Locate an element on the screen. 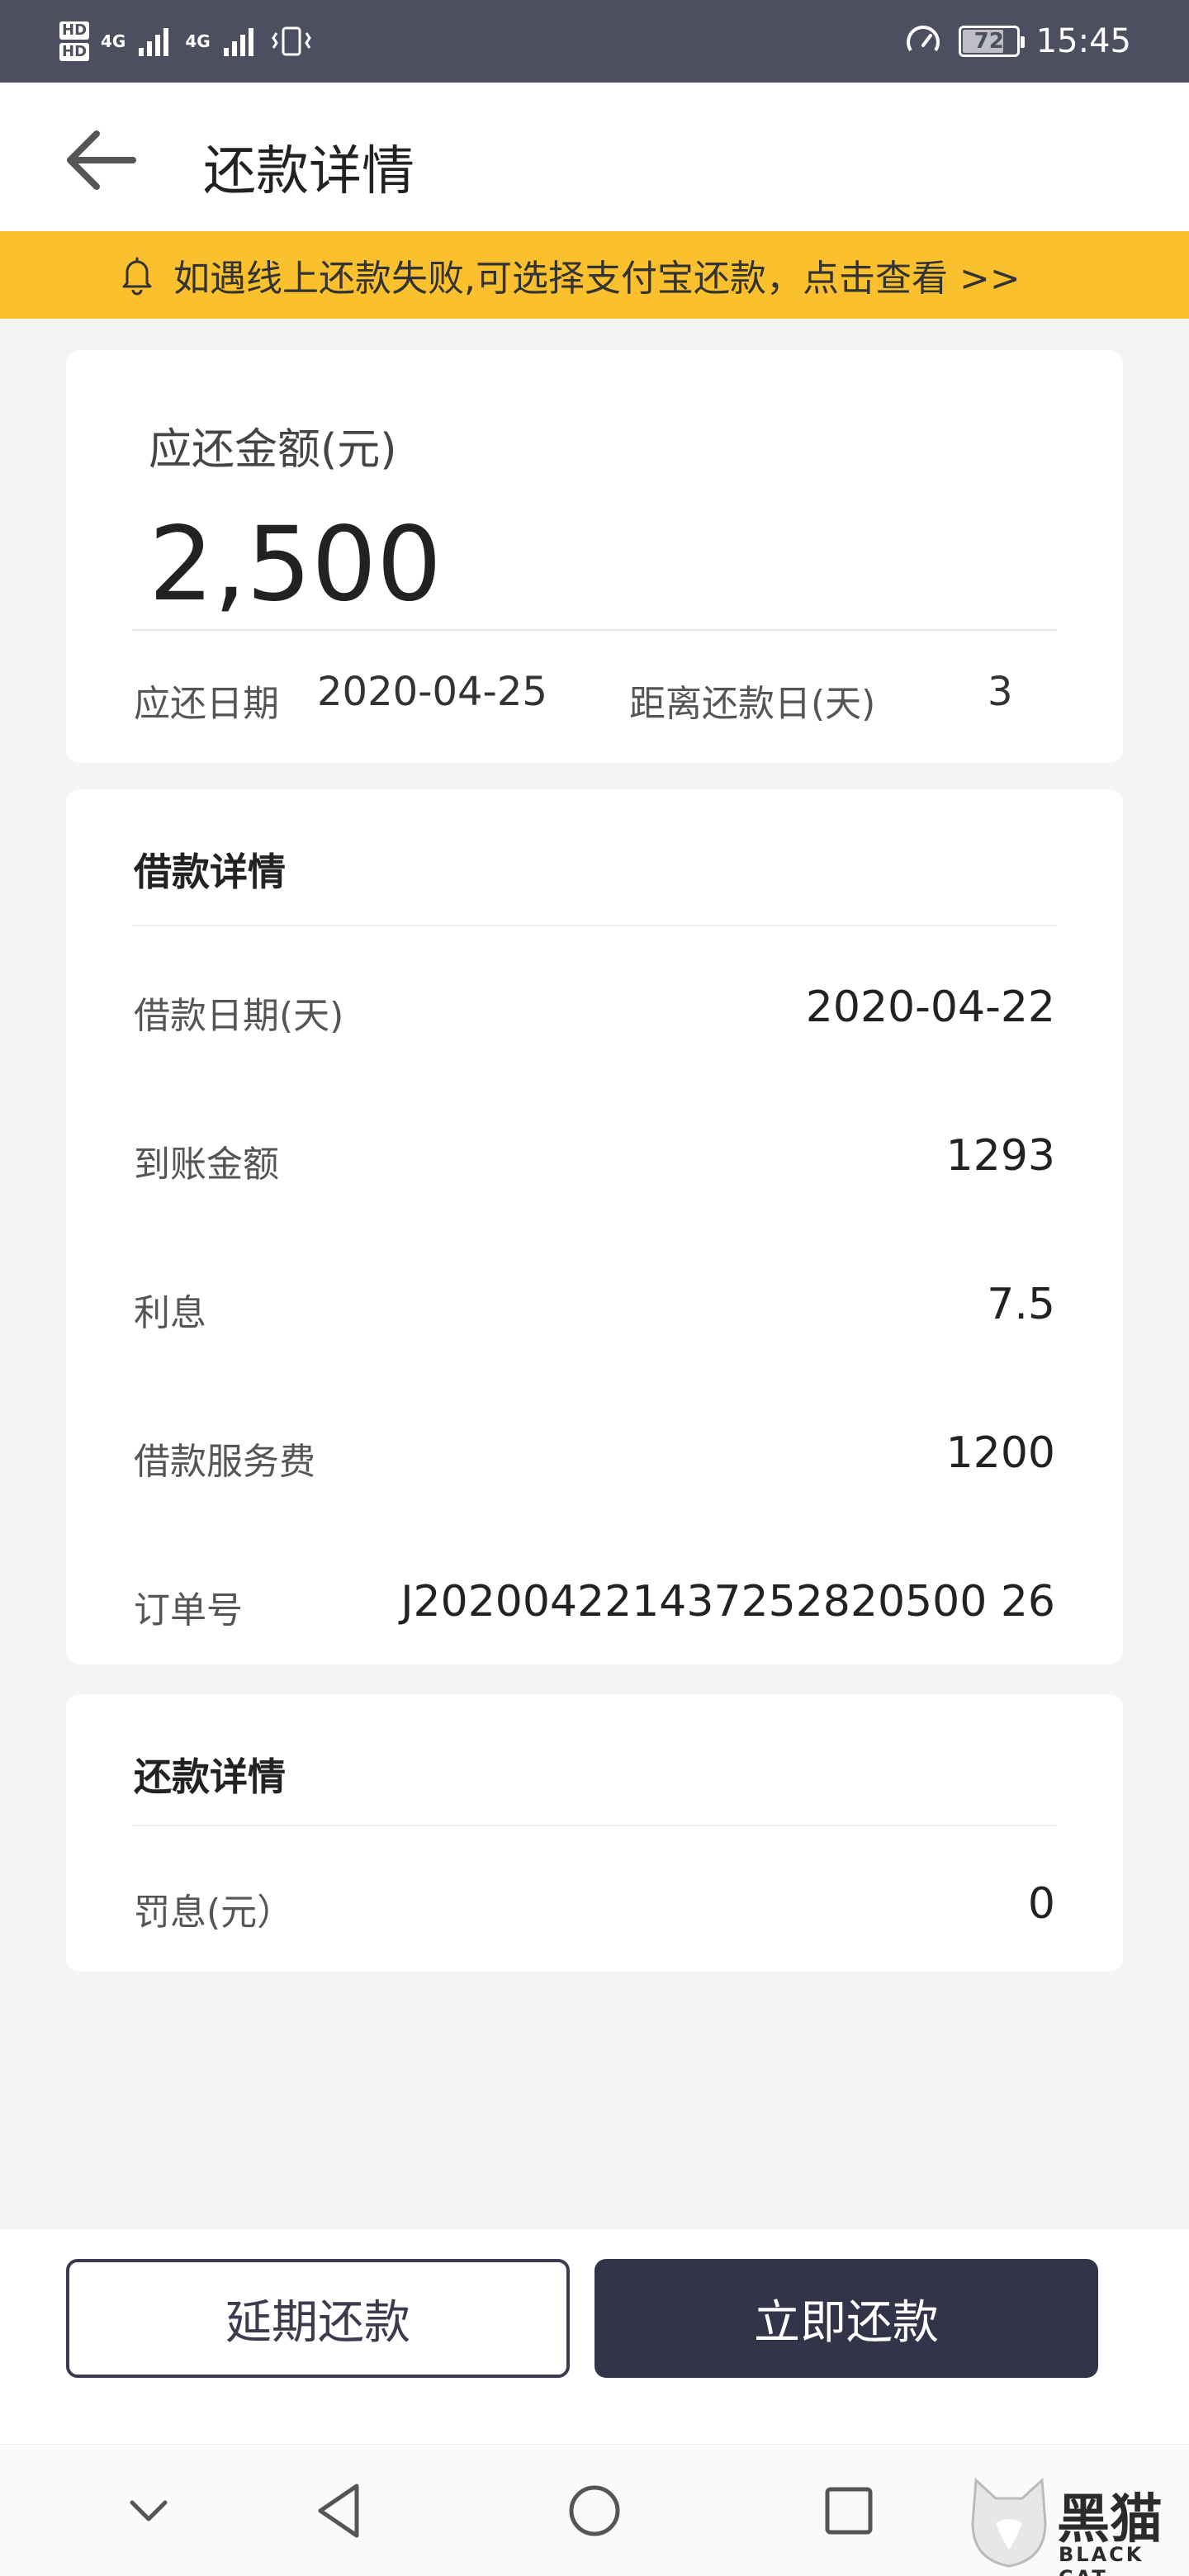 This screenshot has height=2576, width=1189. back-button is located at coordinates (100, 160).